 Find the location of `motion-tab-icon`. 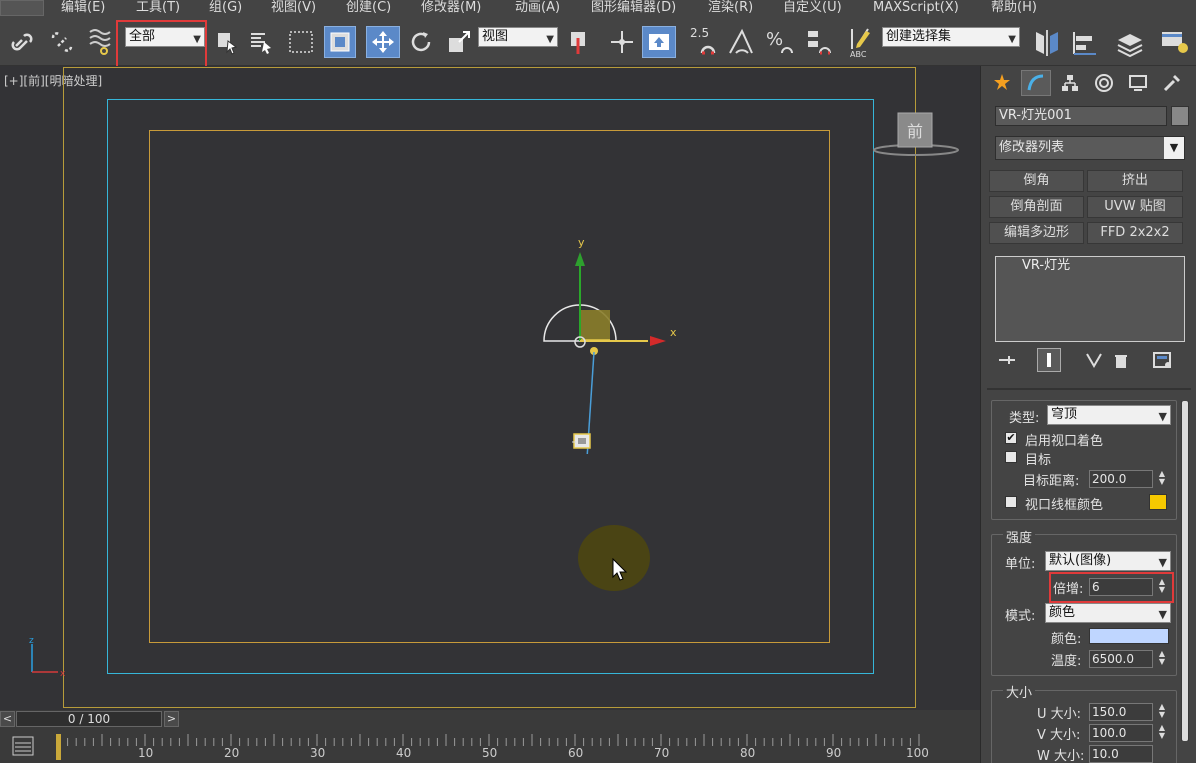

motion-tab-icon is located at coordinates (1104, 83).